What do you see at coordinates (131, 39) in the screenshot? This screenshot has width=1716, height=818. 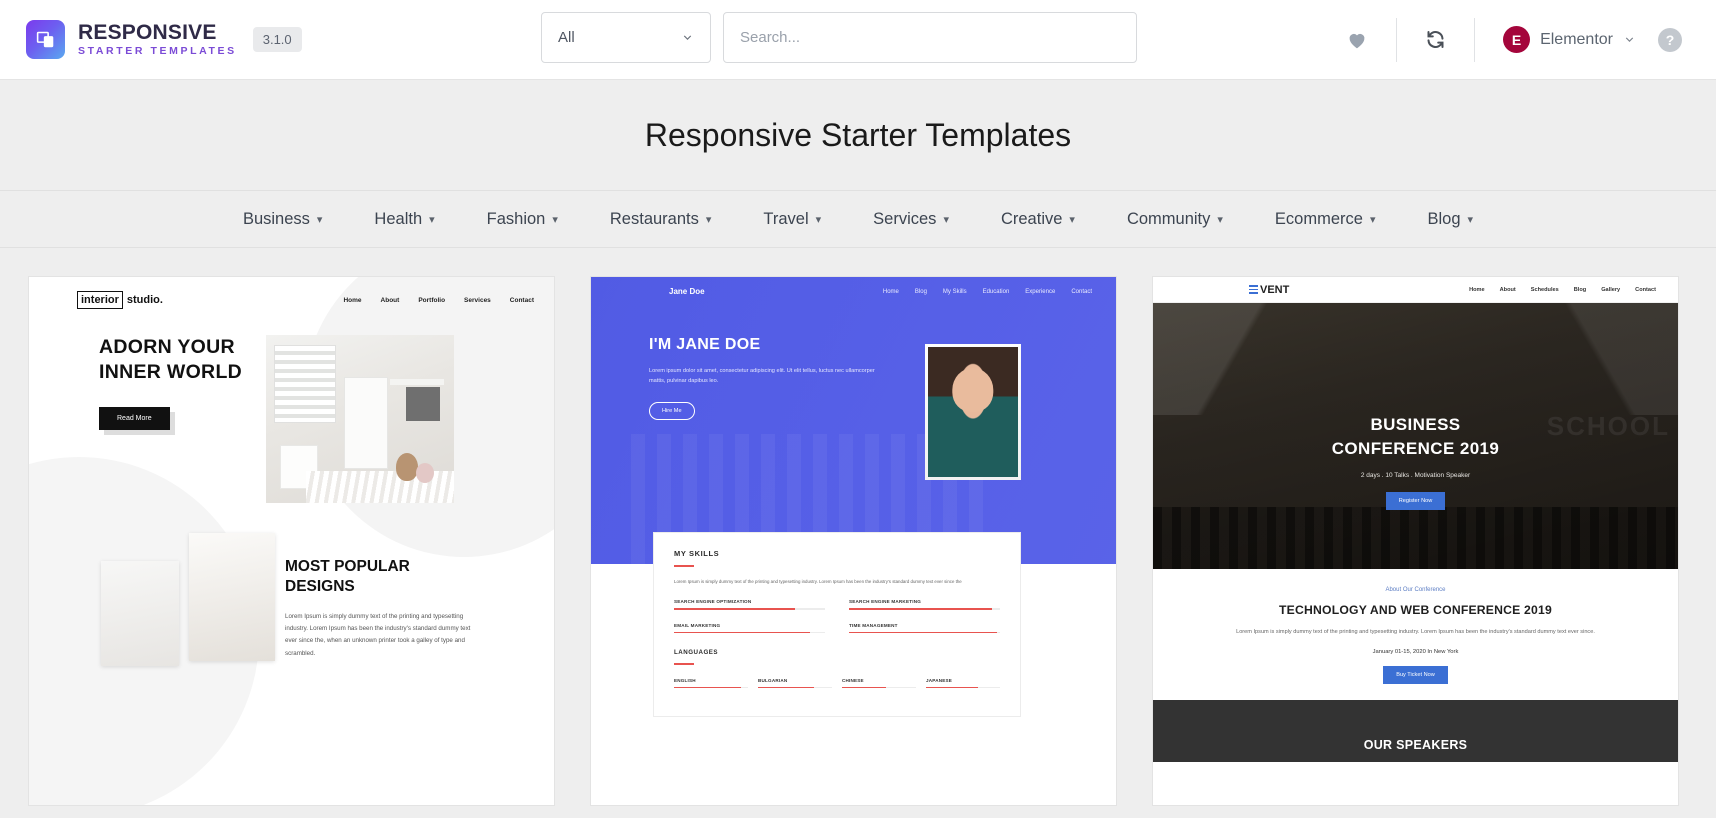 I see `brand-logo: RESPONSIVE STARTER TEMPLATES` at bounding box center [131, 39].